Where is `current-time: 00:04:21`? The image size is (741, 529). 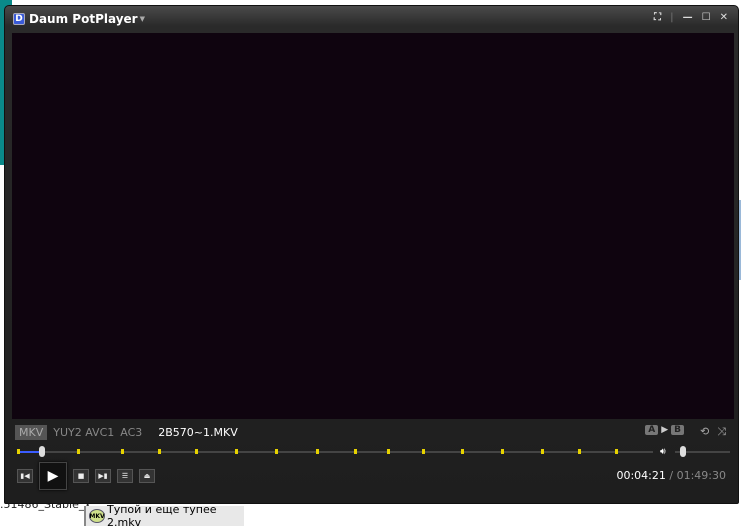 current-time: 00:04:21 is located at coordinates (641, 475).